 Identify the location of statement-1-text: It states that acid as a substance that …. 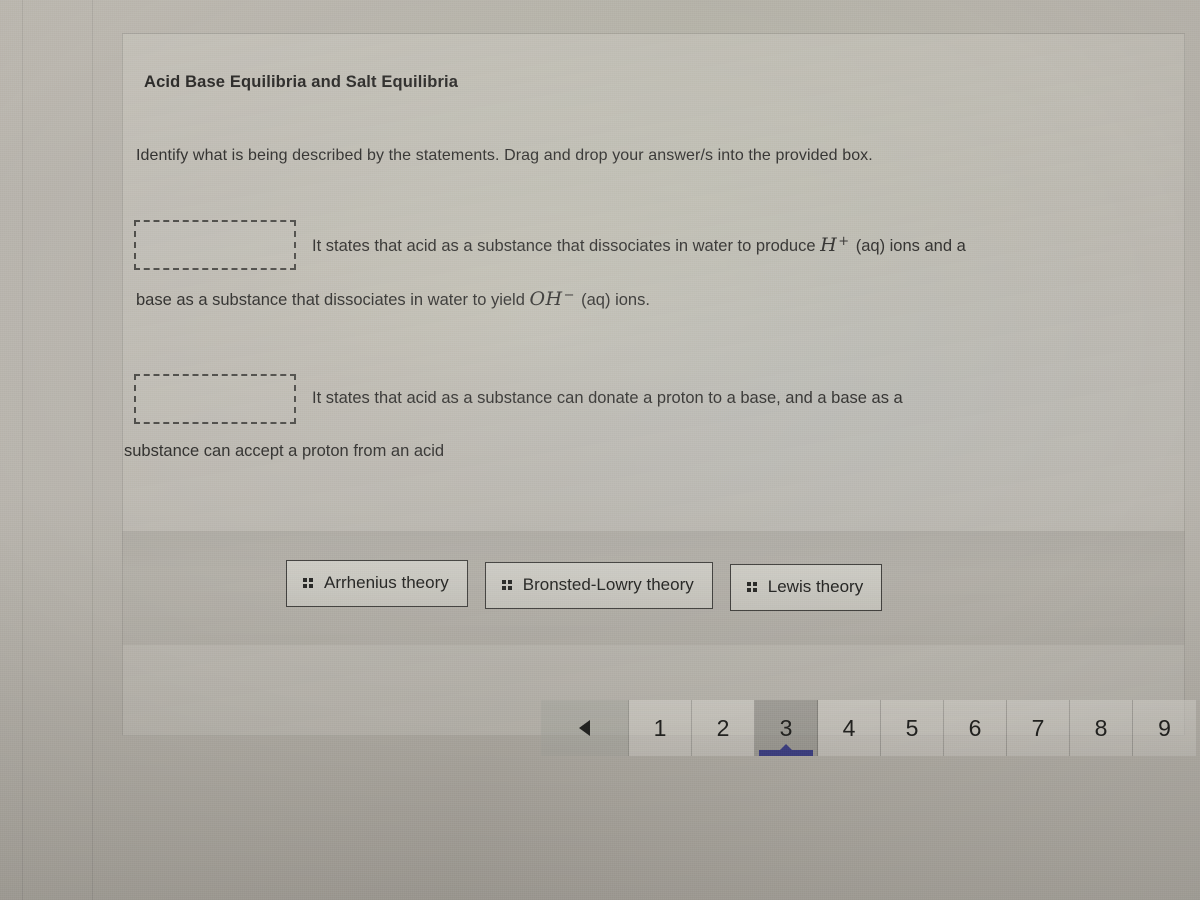
(639, 245).